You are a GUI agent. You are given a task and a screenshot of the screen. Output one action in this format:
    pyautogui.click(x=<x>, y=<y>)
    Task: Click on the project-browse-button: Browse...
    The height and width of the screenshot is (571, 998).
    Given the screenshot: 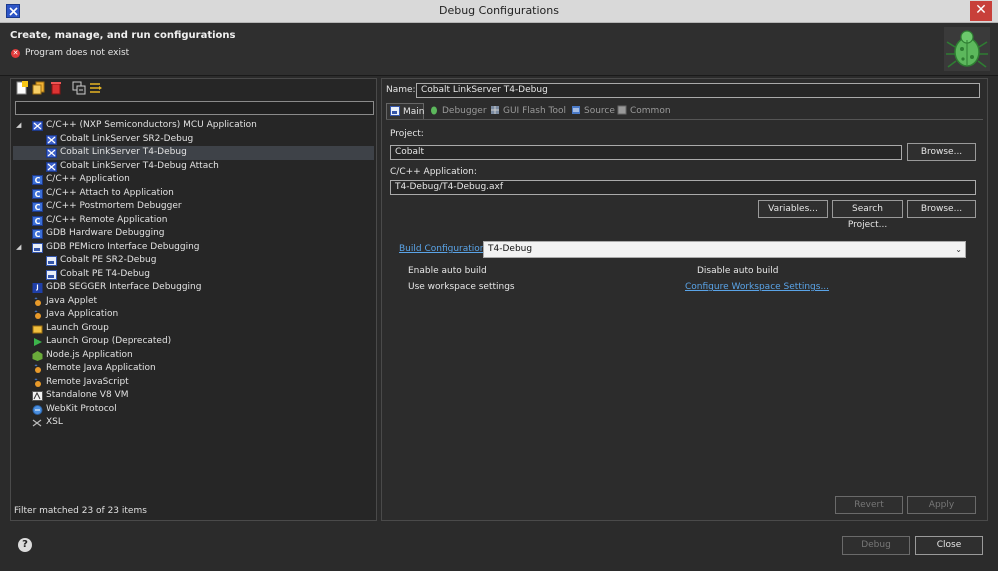 What is the action you would take?
    pyautogui.click(x=941, y=152)
    